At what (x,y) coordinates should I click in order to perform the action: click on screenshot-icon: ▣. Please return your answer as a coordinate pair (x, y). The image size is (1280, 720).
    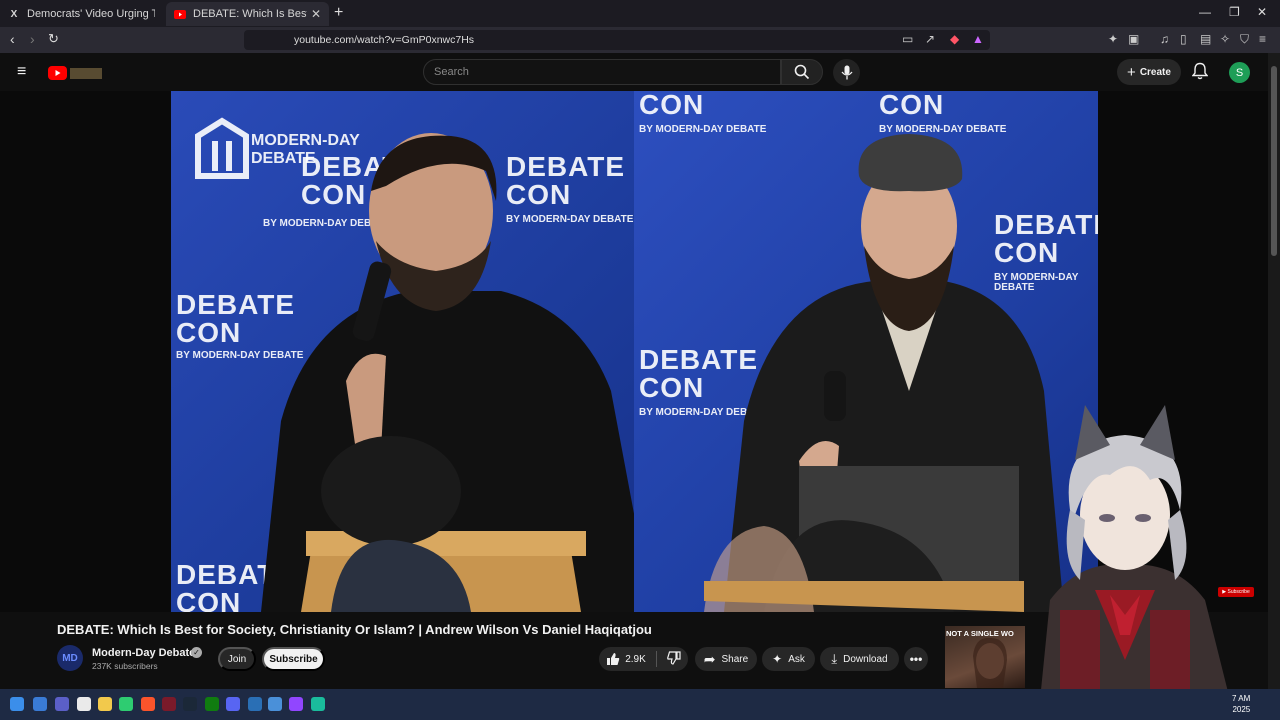
    Looking at the image, I should click on (1133, 39).